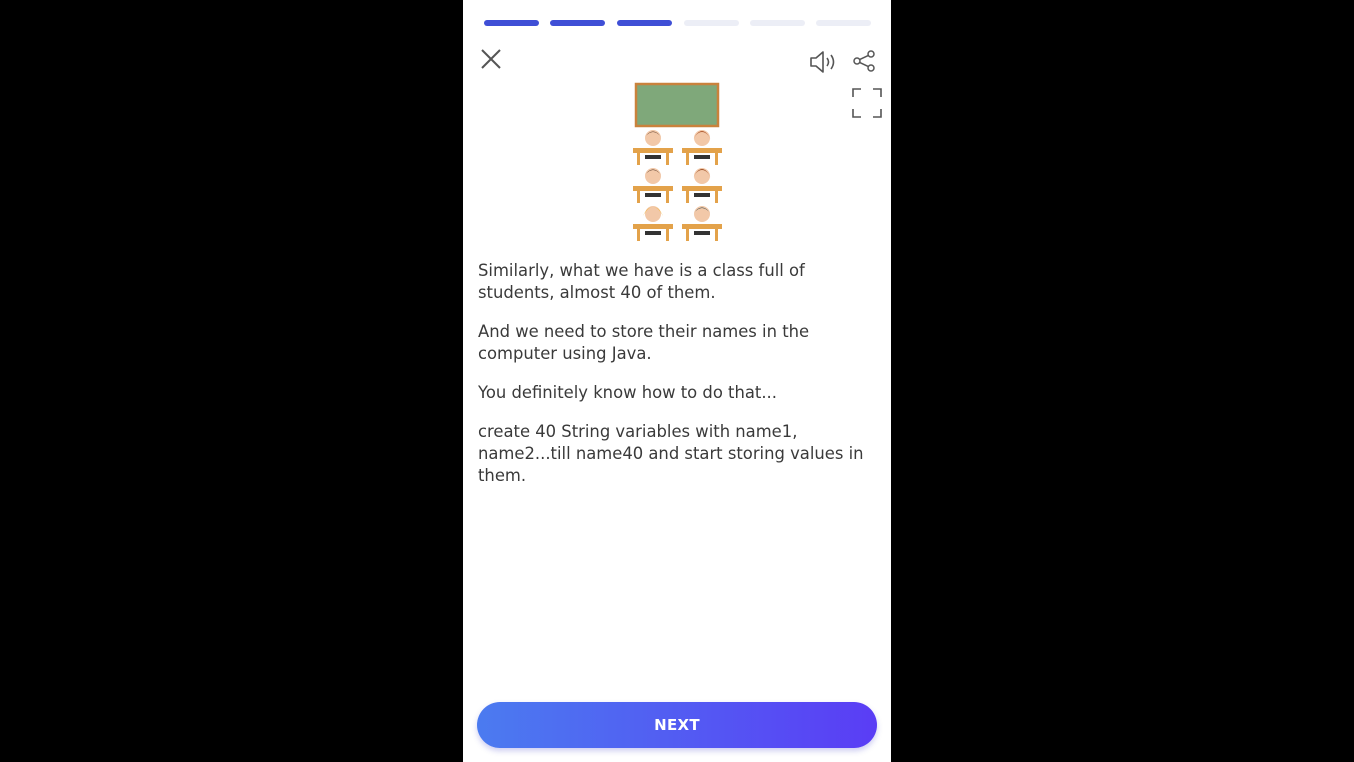 The width and height of the screenshot is (1354, 762). Describe the element at coordinates (677, 23) in the screenshot. I see `progress-bar` at that location.